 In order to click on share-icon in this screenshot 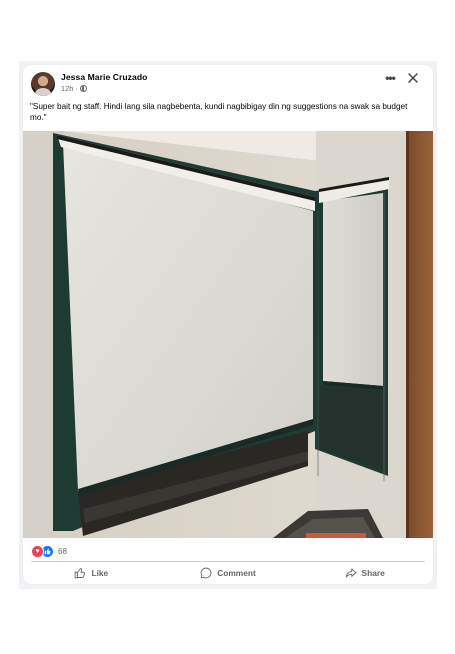, I will do `click(350, 573)`.